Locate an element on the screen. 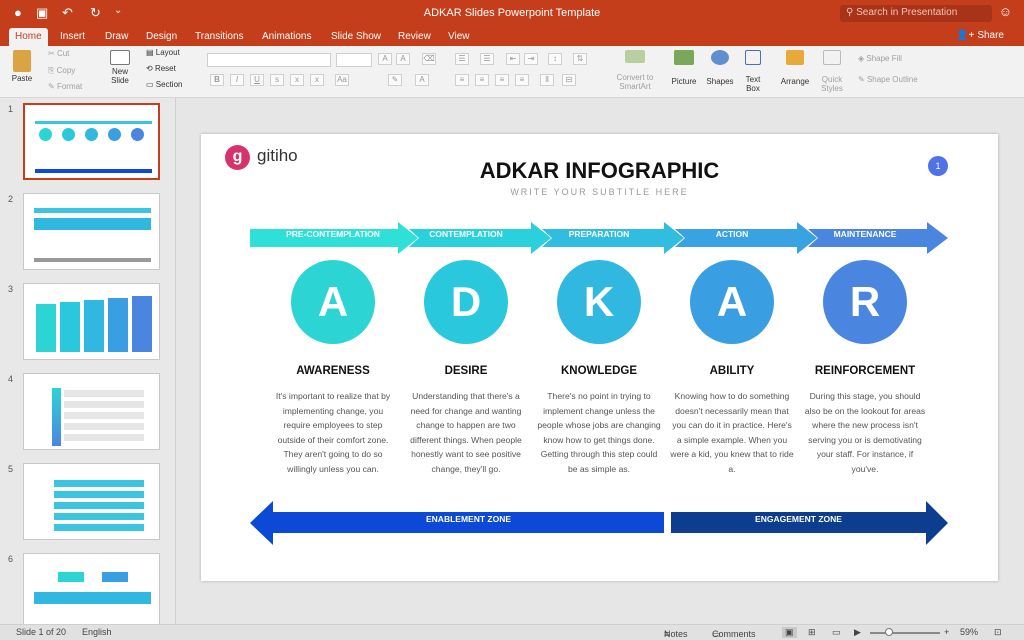 The height and width of the screenshot is (640, 1024). bold-icon: B is located at coordinates (217, 80).